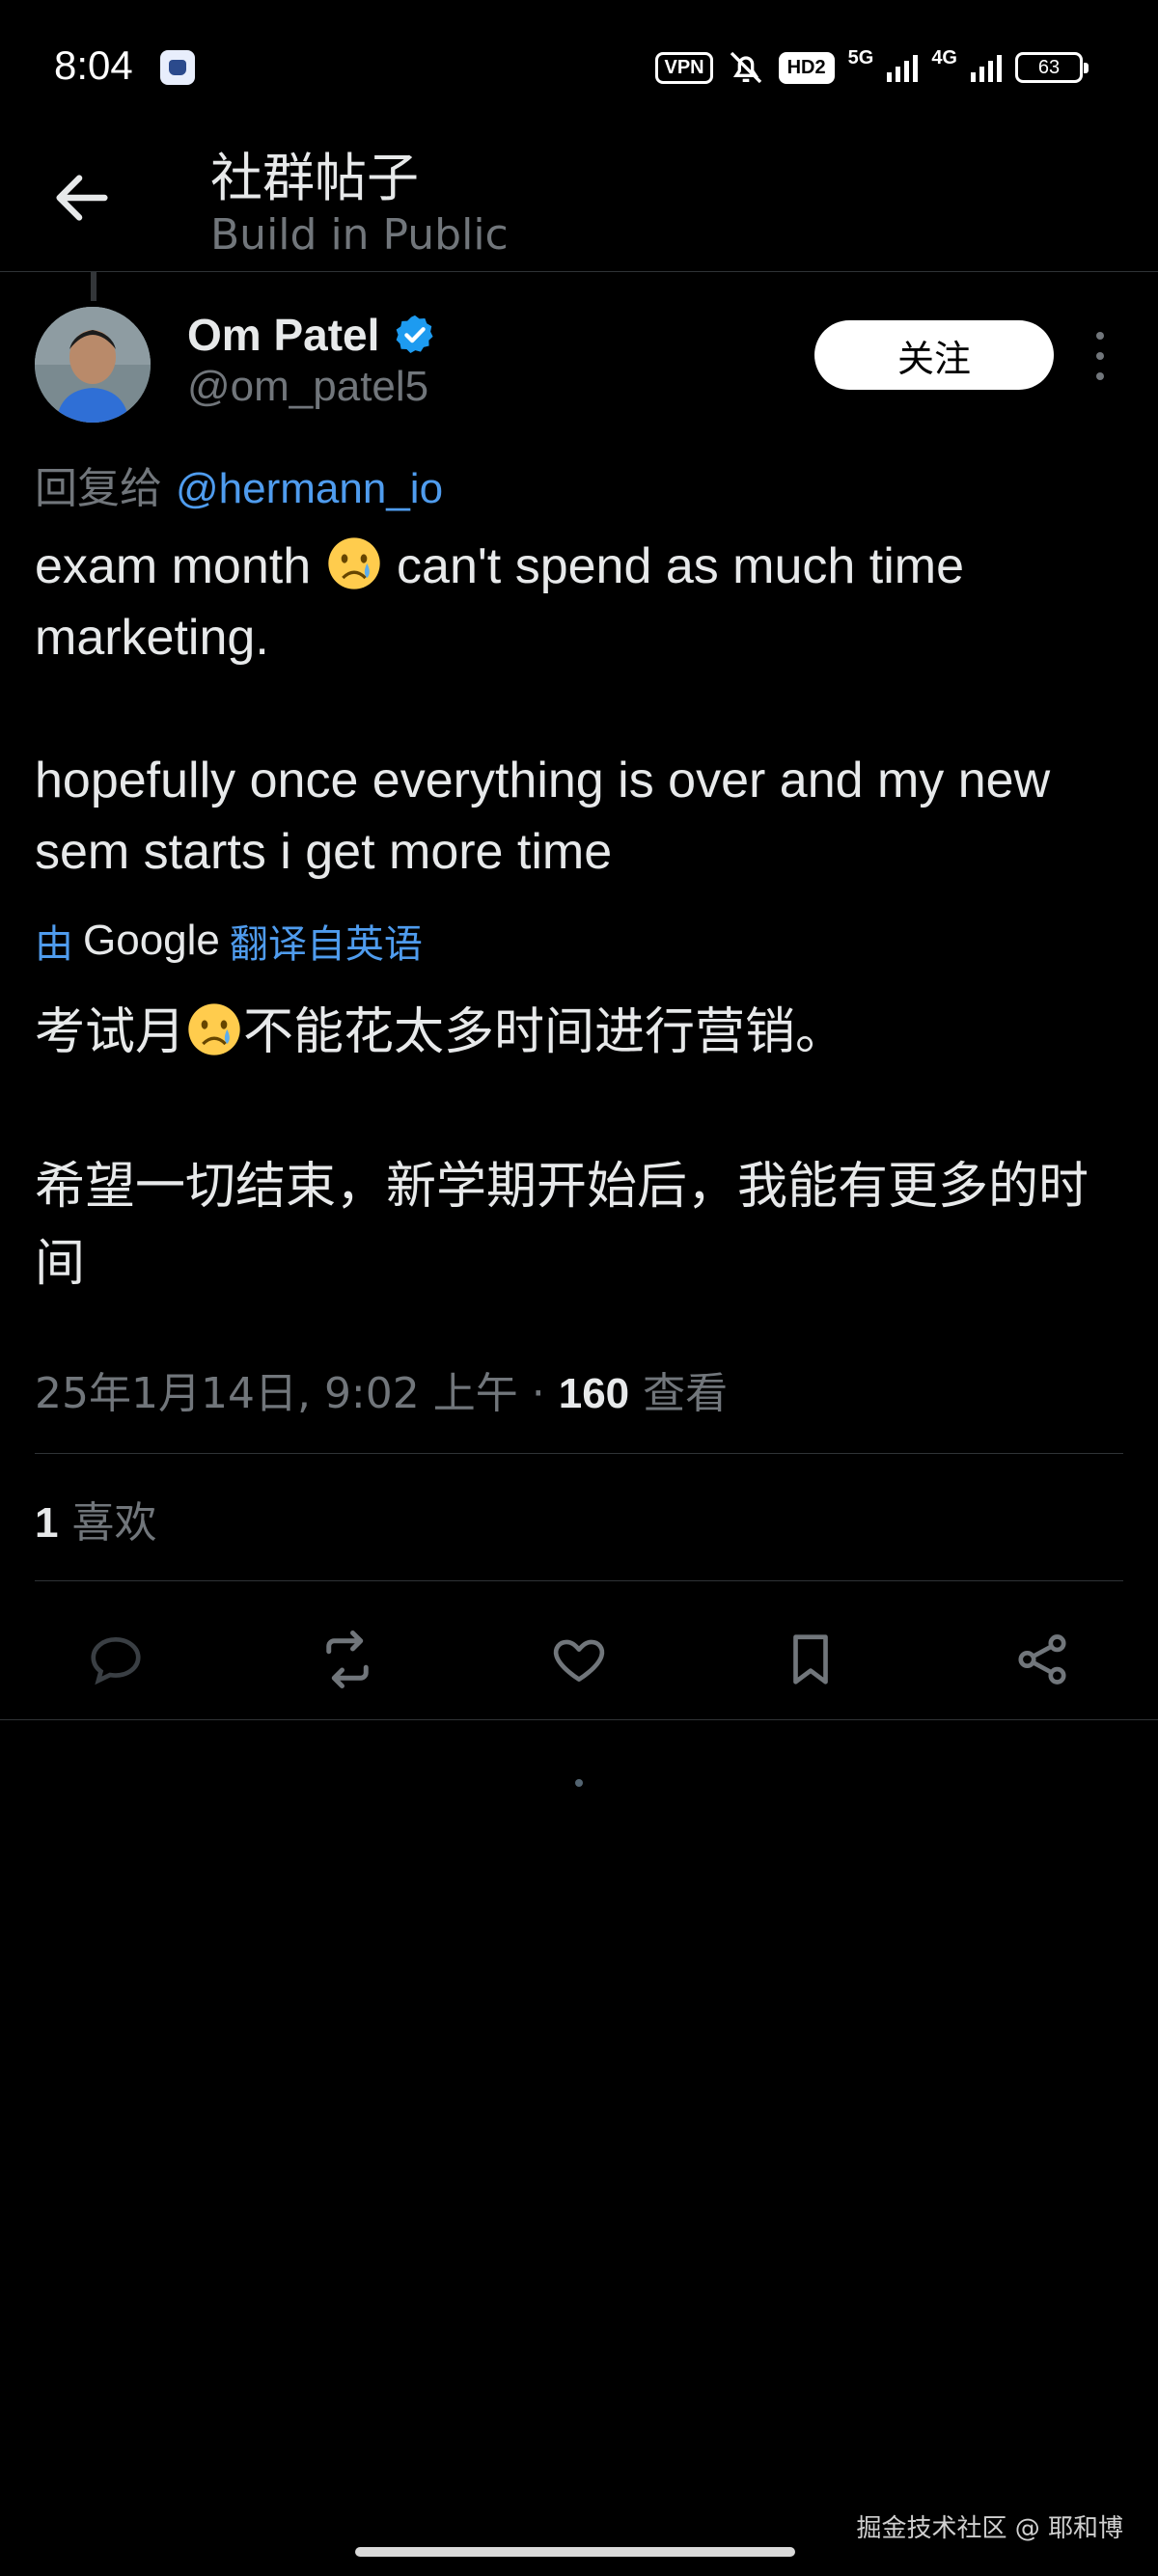  I want to click on reply-icon, so click(116, 1661).